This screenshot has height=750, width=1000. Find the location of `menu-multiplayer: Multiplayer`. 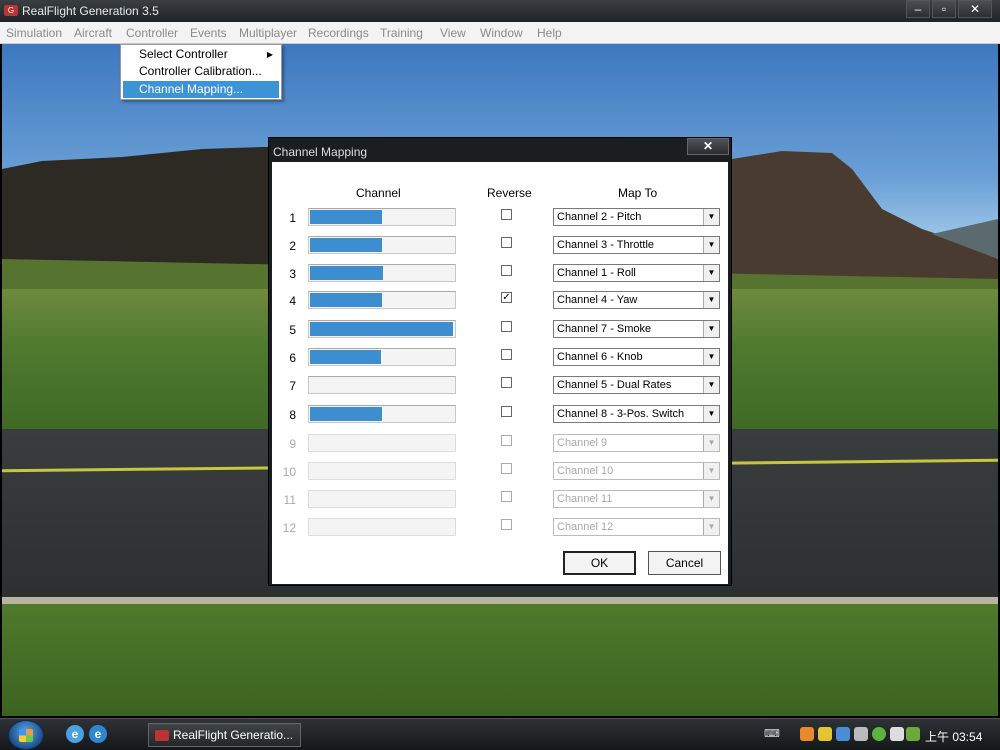

menu-multiplayer: Multiplayer is located at coordinates (268, 33).